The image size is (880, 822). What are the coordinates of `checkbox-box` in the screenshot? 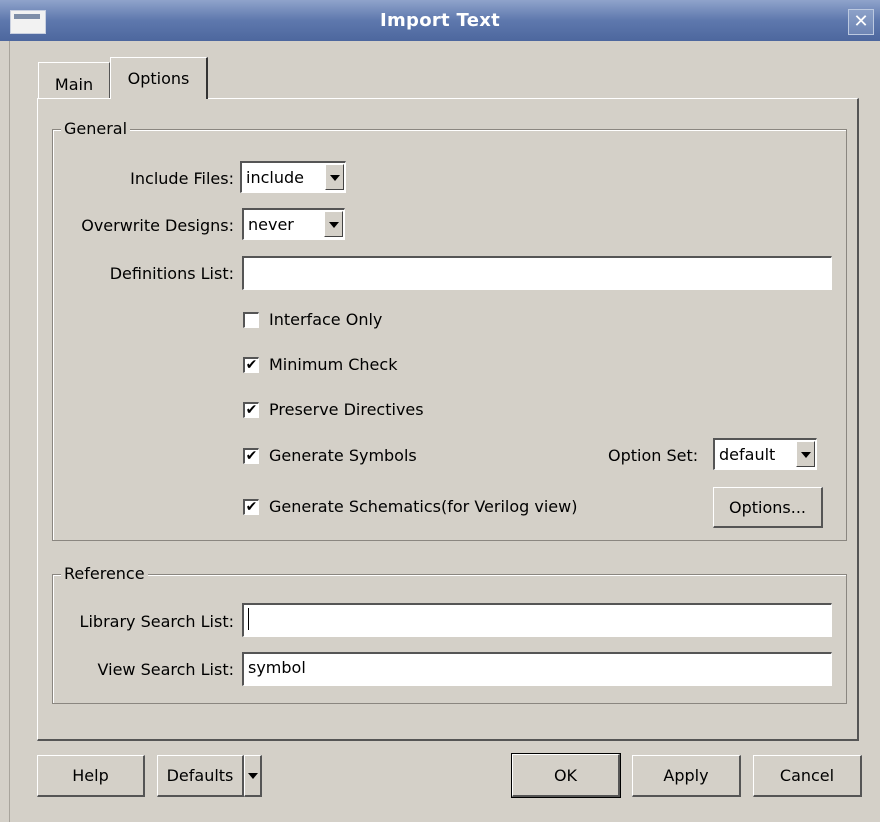 It's located at (251, 320).